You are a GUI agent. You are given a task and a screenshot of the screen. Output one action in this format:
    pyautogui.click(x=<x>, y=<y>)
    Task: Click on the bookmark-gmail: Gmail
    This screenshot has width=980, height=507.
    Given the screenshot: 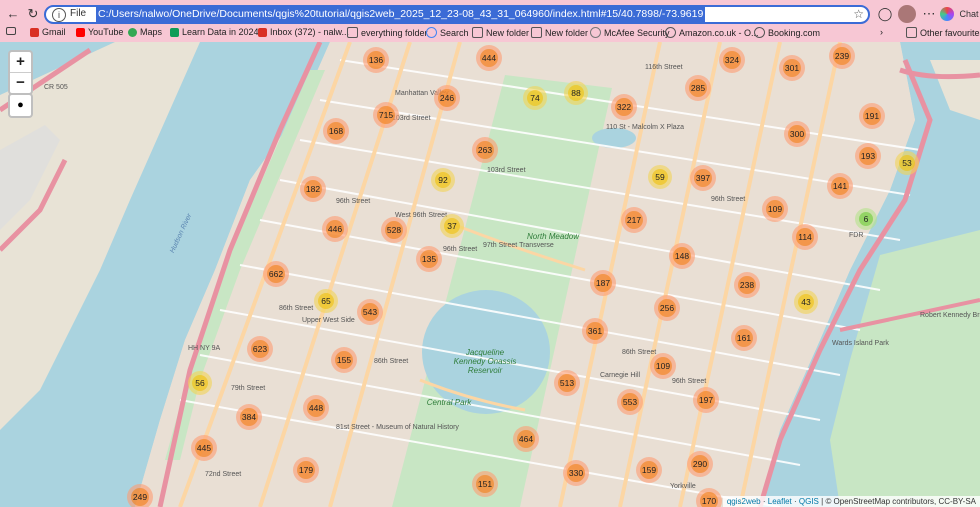 What is the action you would take?
    pyautogui.click(x=48, y=32)
    